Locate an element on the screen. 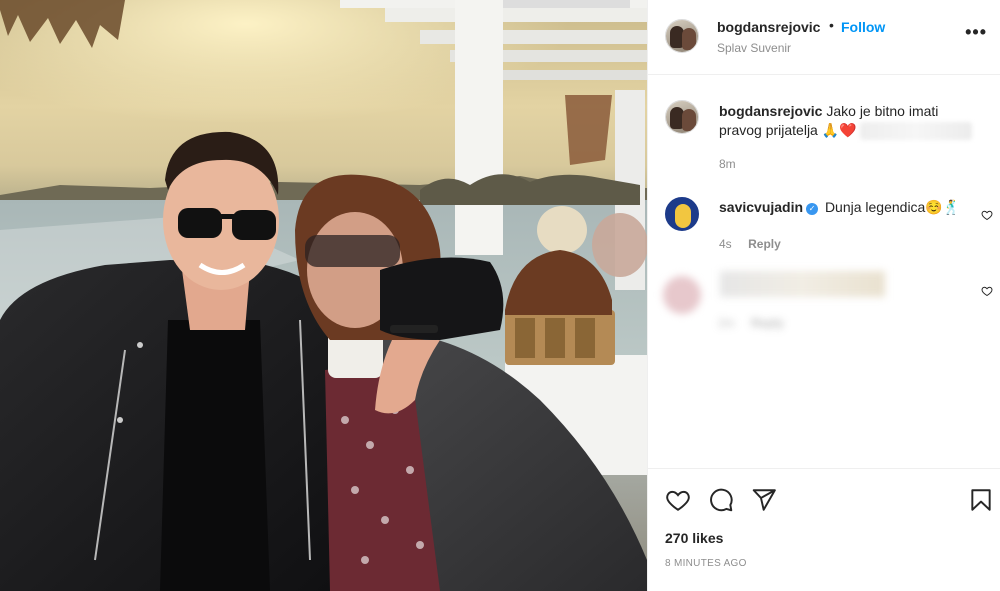  comment-time: 2m is located at coordinates (726, 323).